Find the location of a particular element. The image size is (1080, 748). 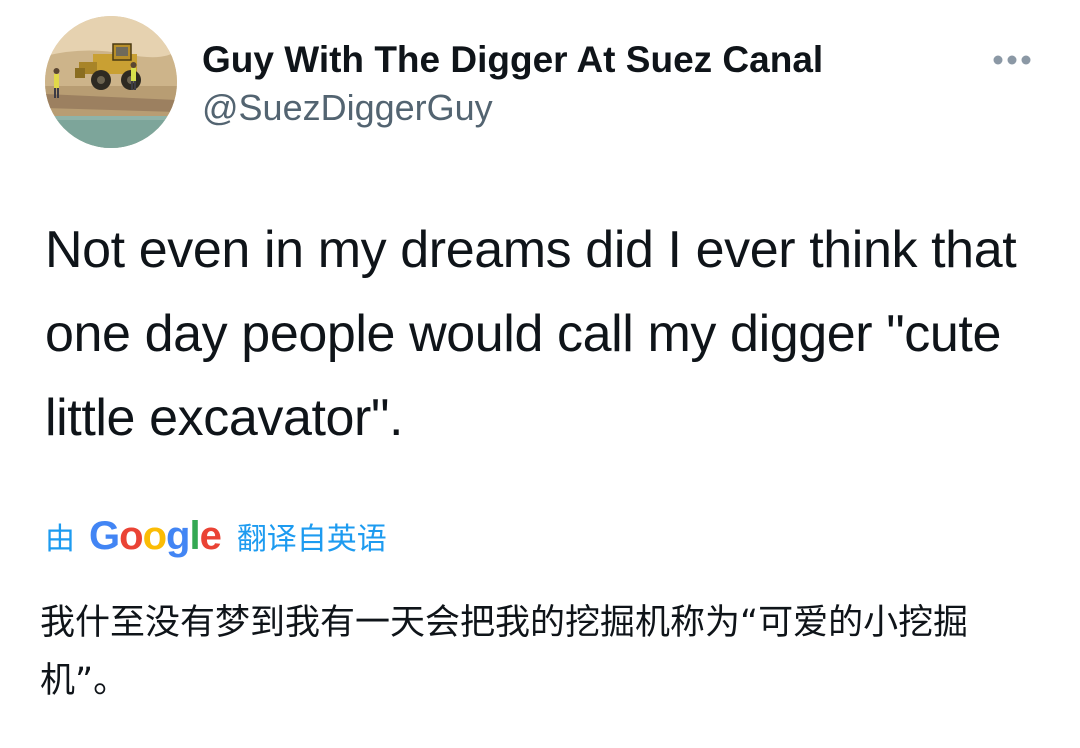

translation-attribution: 由 Google 翻译自英语 is located at coordinates (216, 536).